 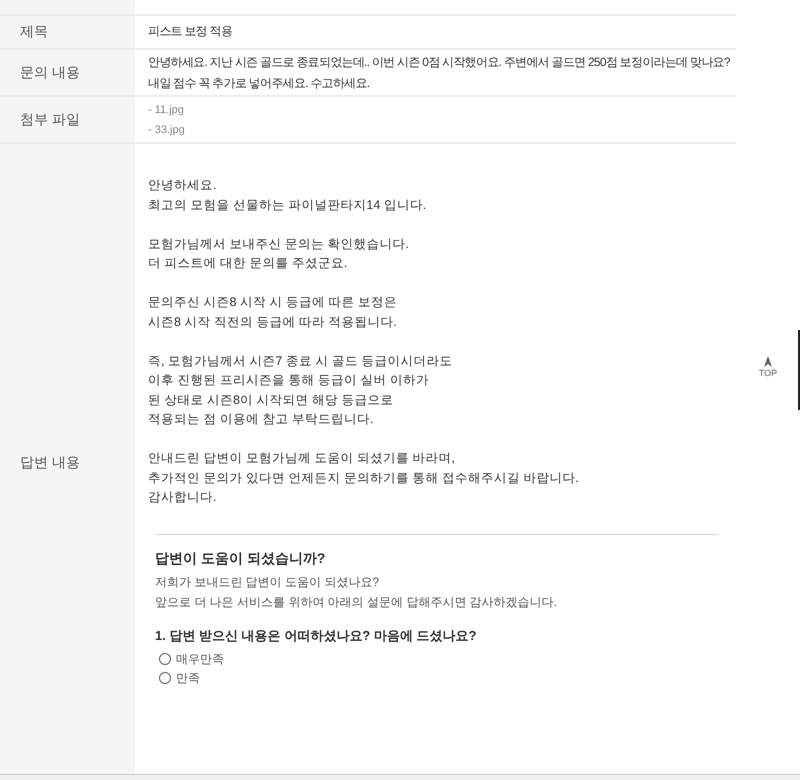 What do you see at coordinates (182, 185) in the screenshot?
I see `answer-line: 안녕하세요.` at bounding box center [182, 185].